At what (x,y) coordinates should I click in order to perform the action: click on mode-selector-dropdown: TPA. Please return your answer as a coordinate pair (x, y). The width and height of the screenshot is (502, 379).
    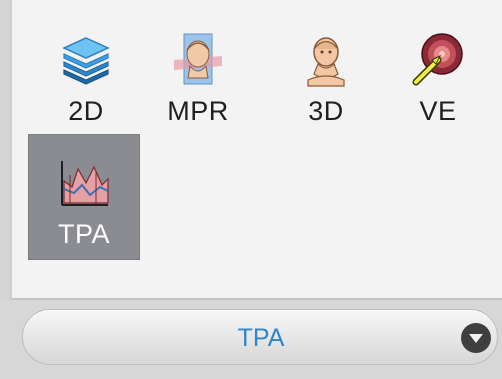
    Looking at the image, I should click on (260, 337).